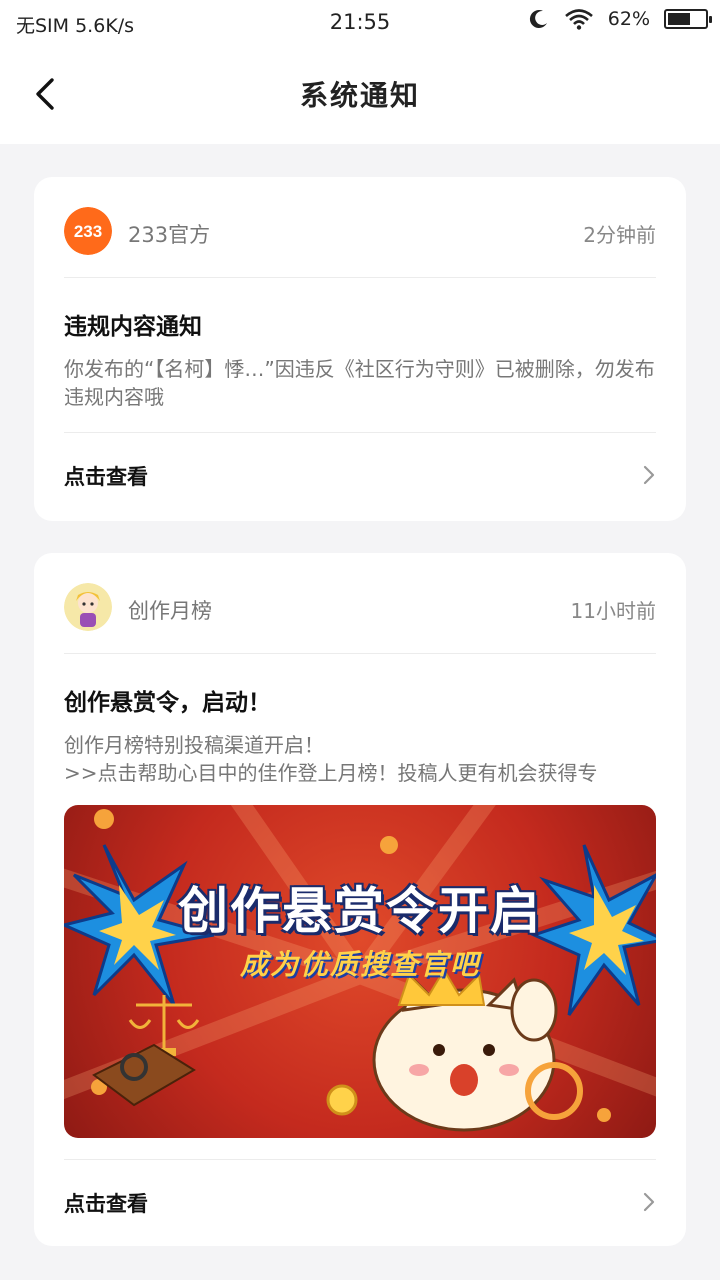 This screenshot has width=720, height=1280. I want to click on source-name: 创作月榜, so click(170, 611).